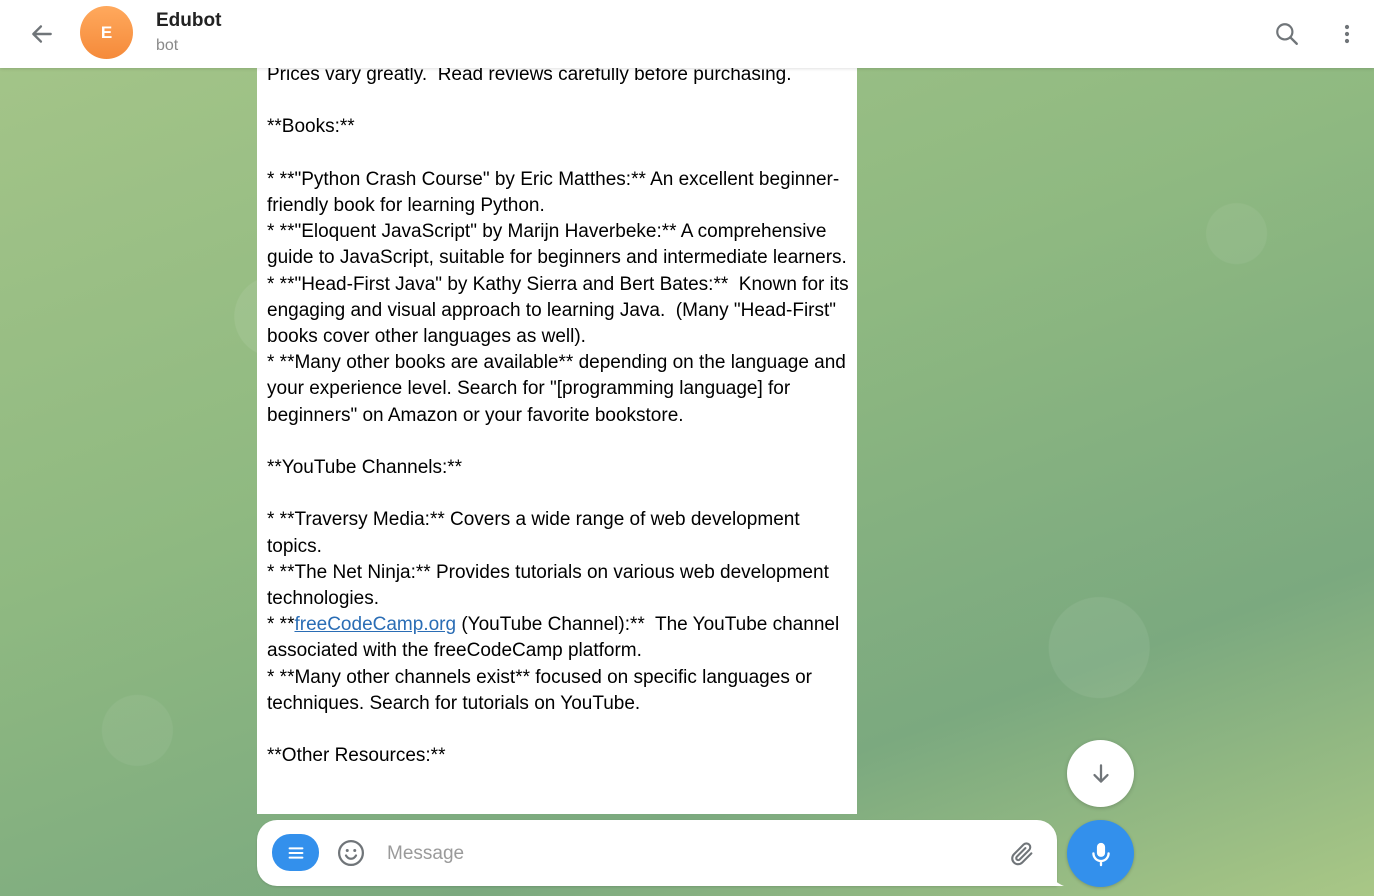 The height and width of the screenshot is (896, 1374). I want to click on more-vertical-icon, so click(1347, 34).